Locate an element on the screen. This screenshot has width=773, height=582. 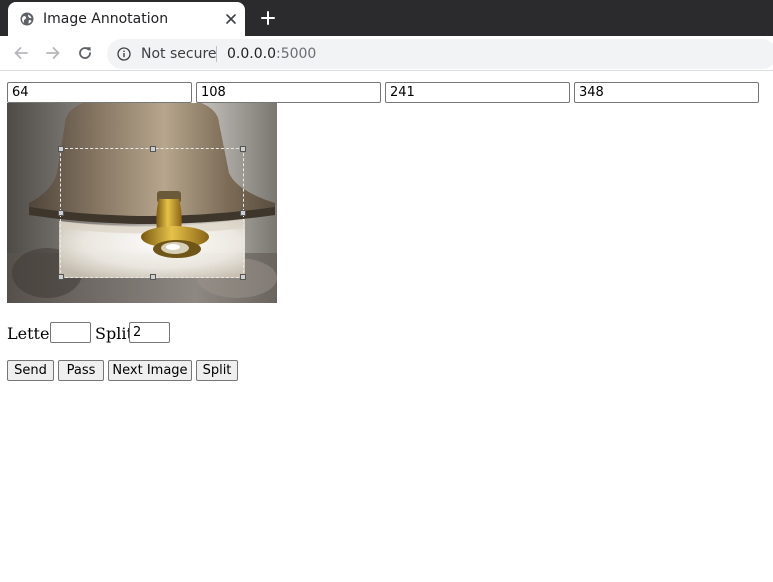
crop-handle-se is located at coordinates (243, 277).